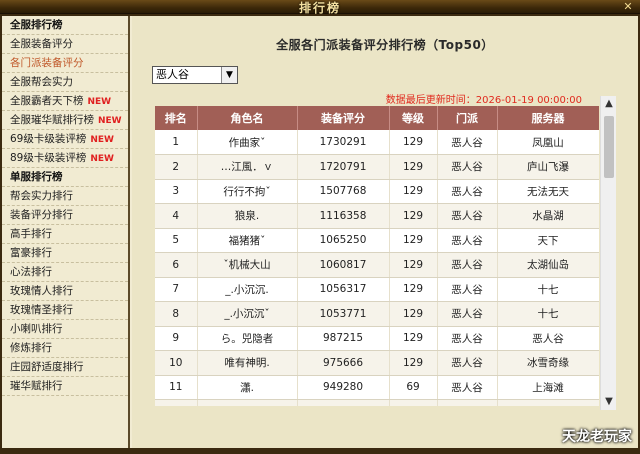  I want to click on sidebar-item: 高手排行, so click(65, 234).